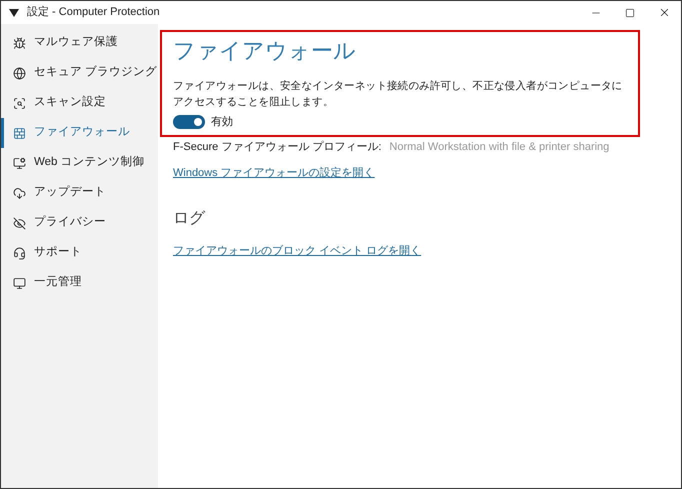 The image size is (682, 489). What do you see at coordinates (79, 253) in the screenshot?
I see `sidebar-item: サポート` at bounding box center [79, 253].